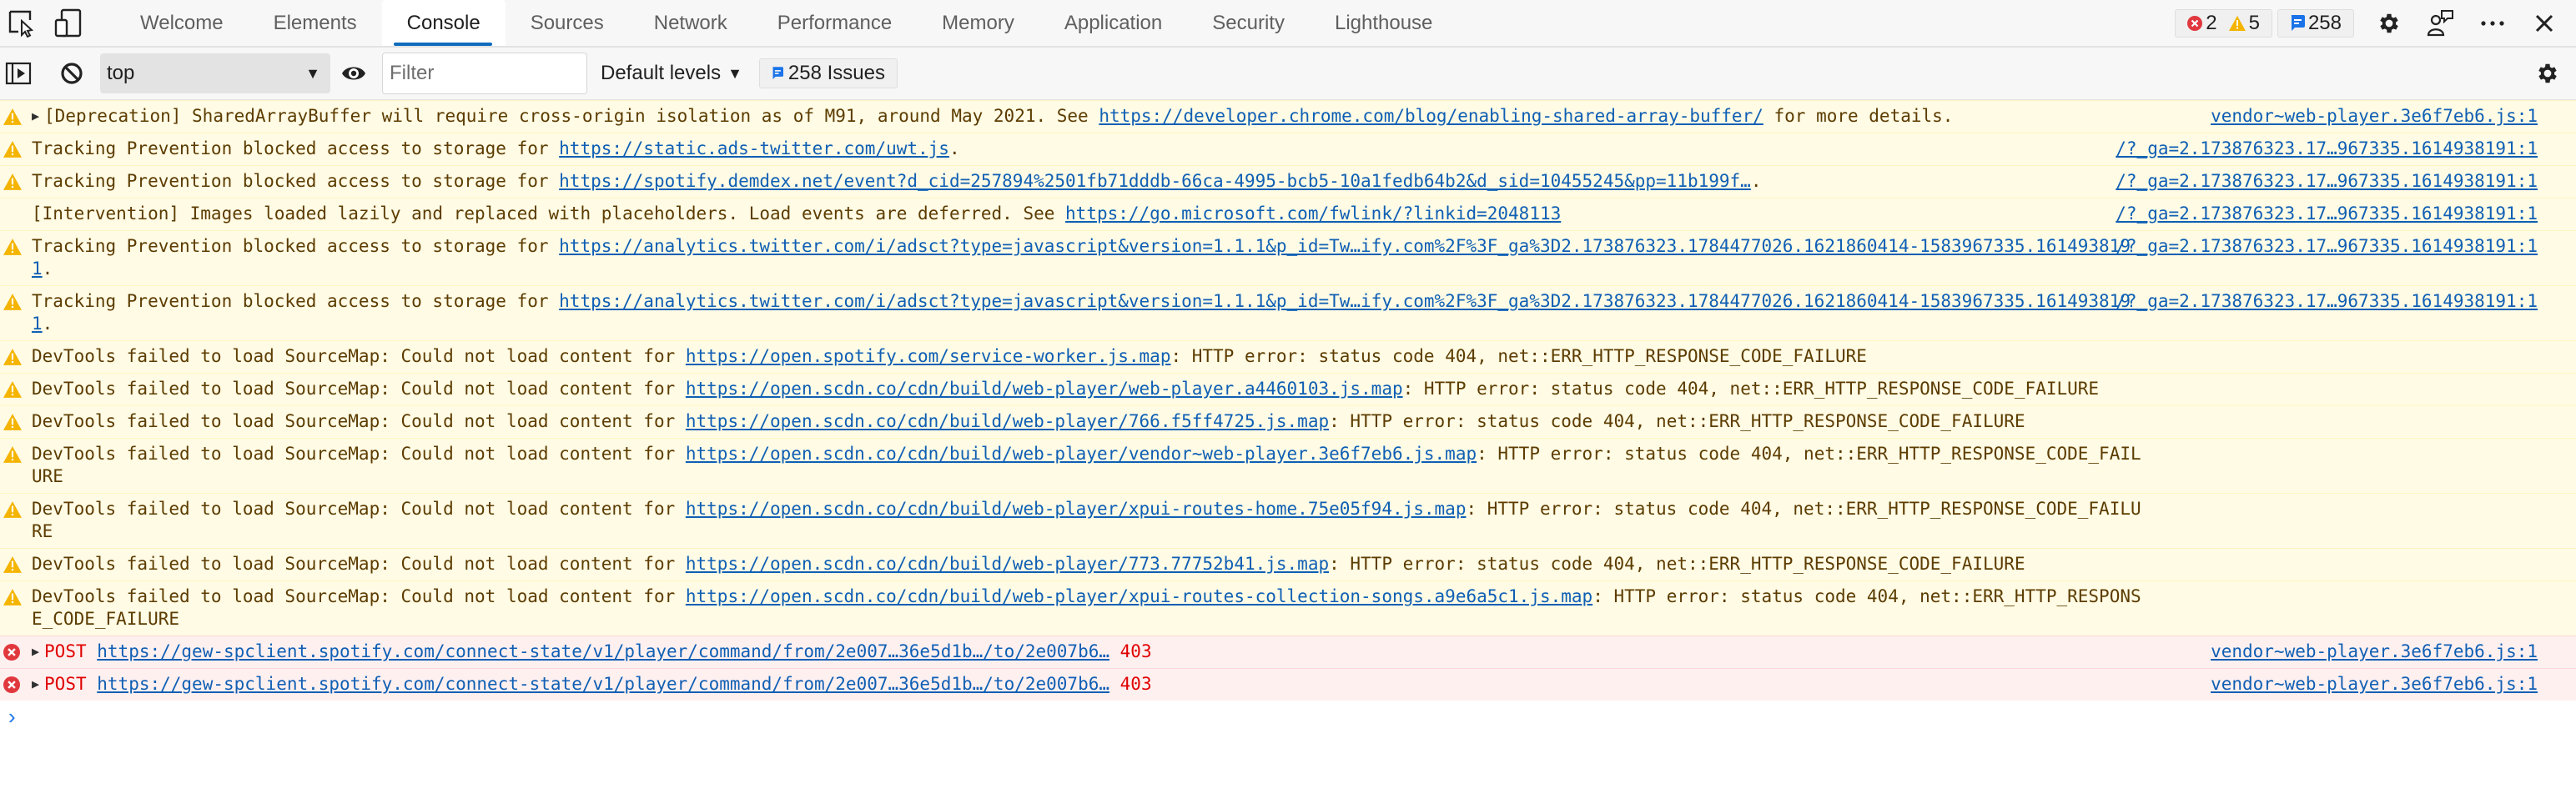 Image resolution: width=2576 pixels, height=799 pixels. I want to click on tab-network: Network, so click(690, 23).